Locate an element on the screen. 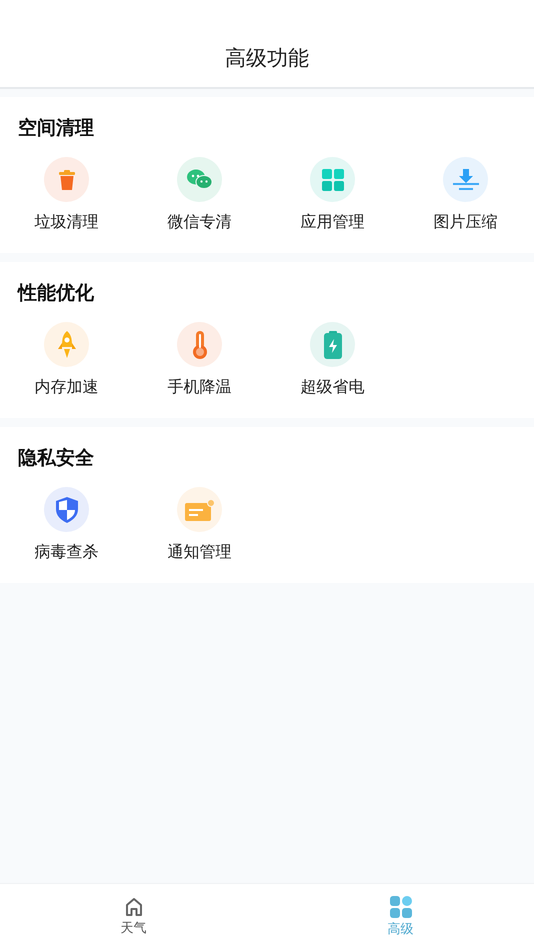  section-title: 空间清理 is located at coordinates (56, 128).